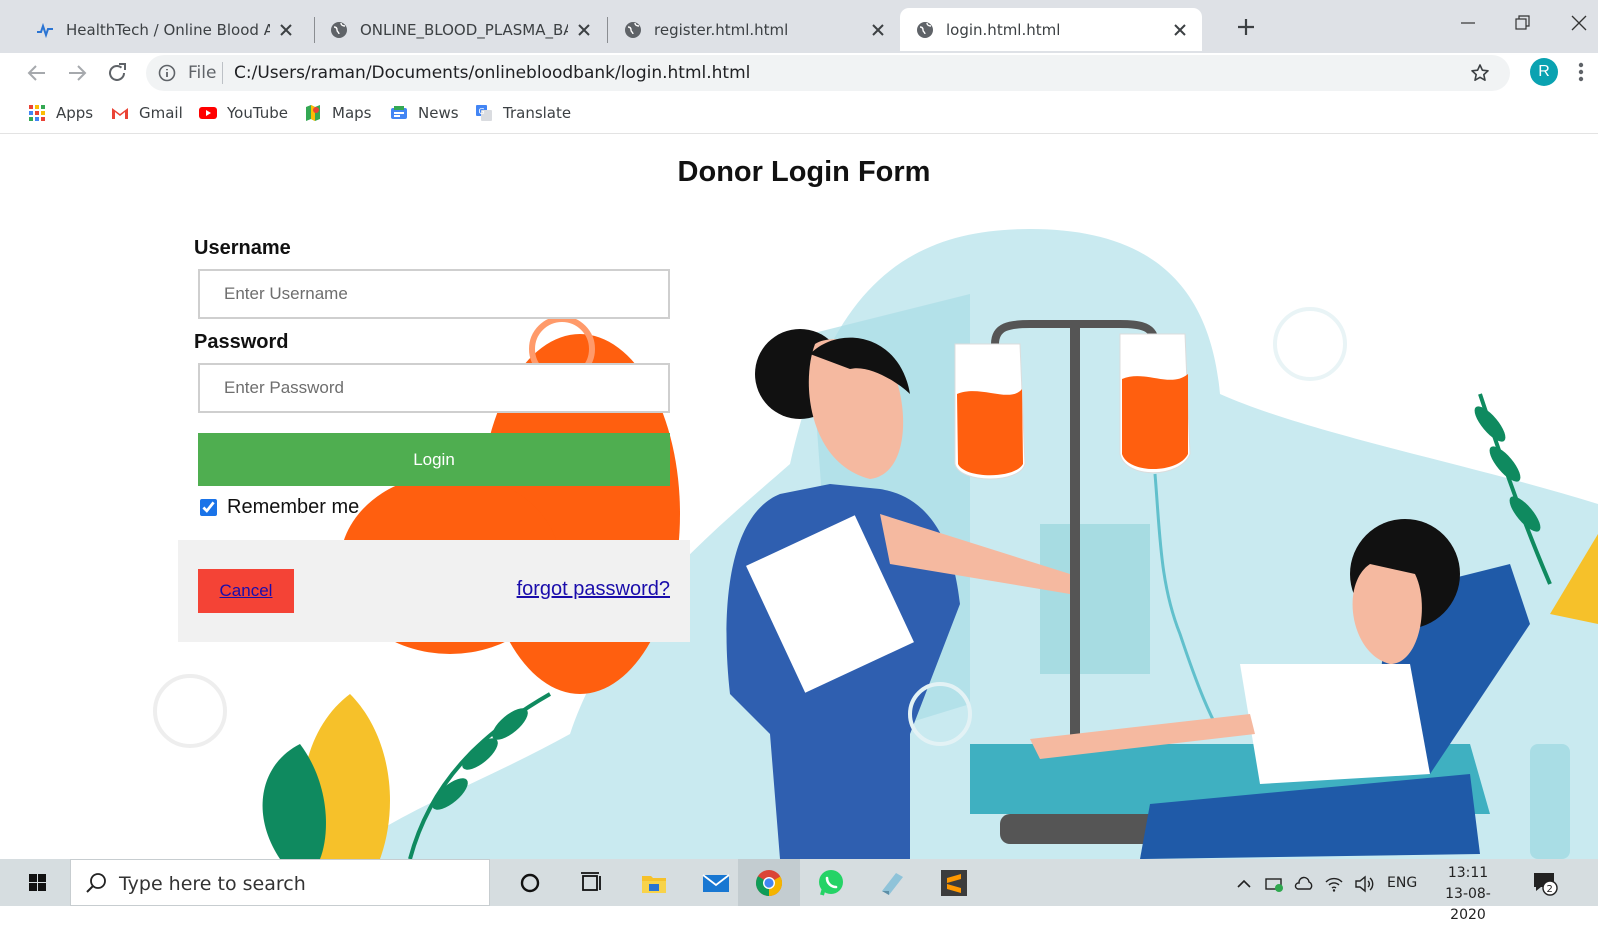 The height and width of the screenshot is (926, 1598). Describe the element at coordinates (399, 112) in the screenshot. I see `news-icon` at that location.